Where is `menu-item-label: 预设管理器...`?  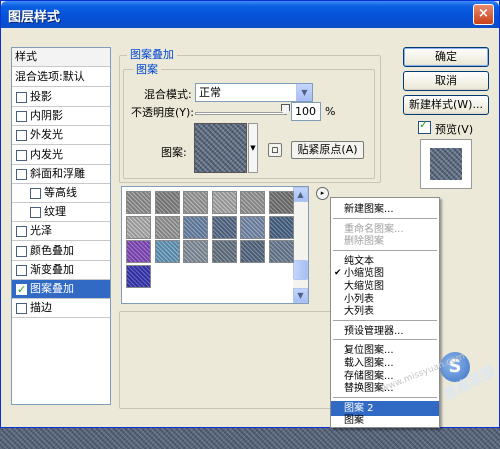
menu-item-label: 预设管理器... is located at coordinates (374, 331).